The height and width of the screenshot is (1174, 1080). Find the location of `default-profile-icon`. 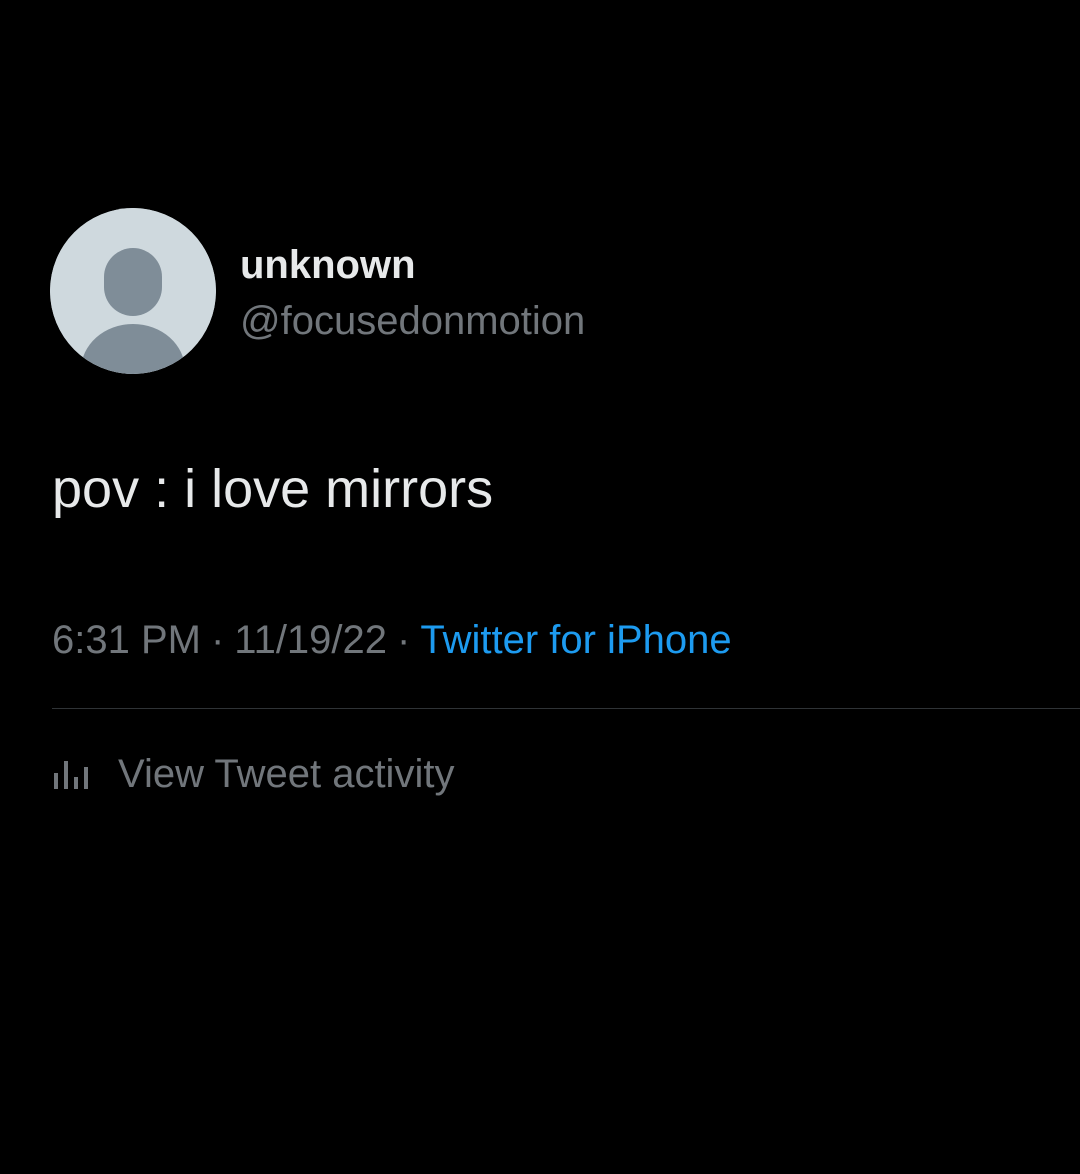

default-profile-icon is located at coordinates (133, 291).